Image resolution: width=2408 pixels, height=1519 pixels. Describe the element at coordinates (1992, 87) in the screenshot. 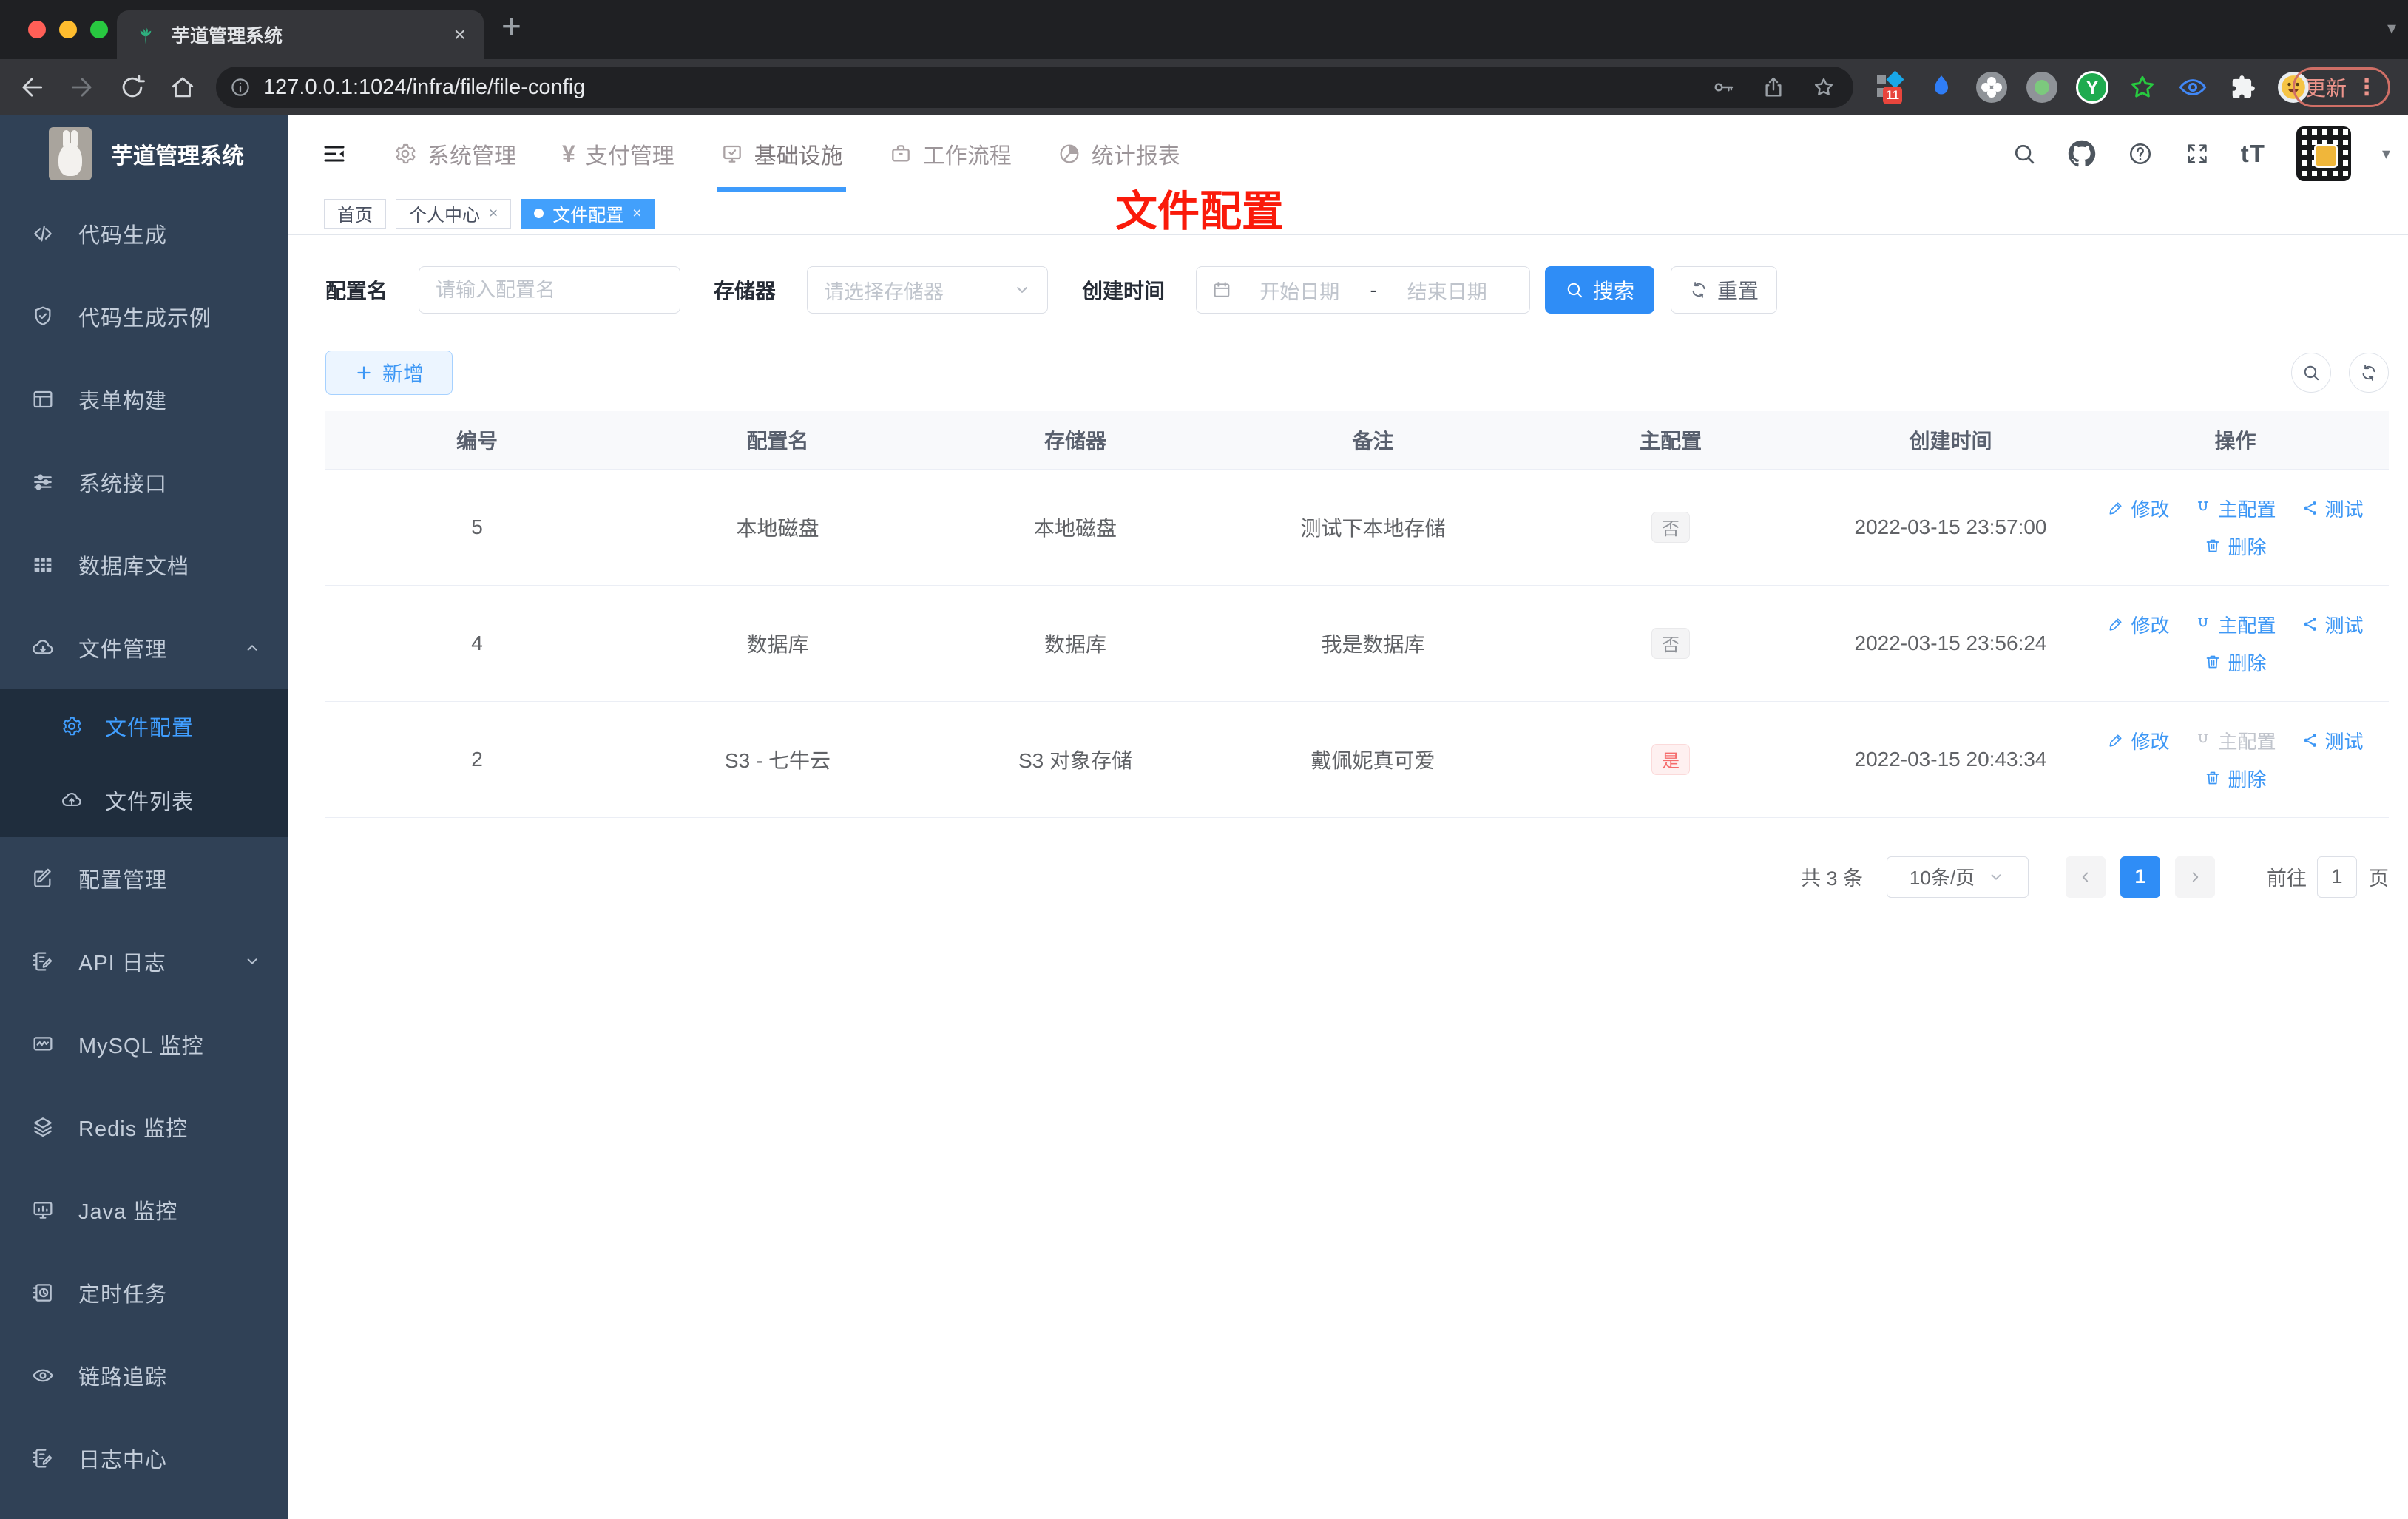

I see `extension-clover-icon` at that location.